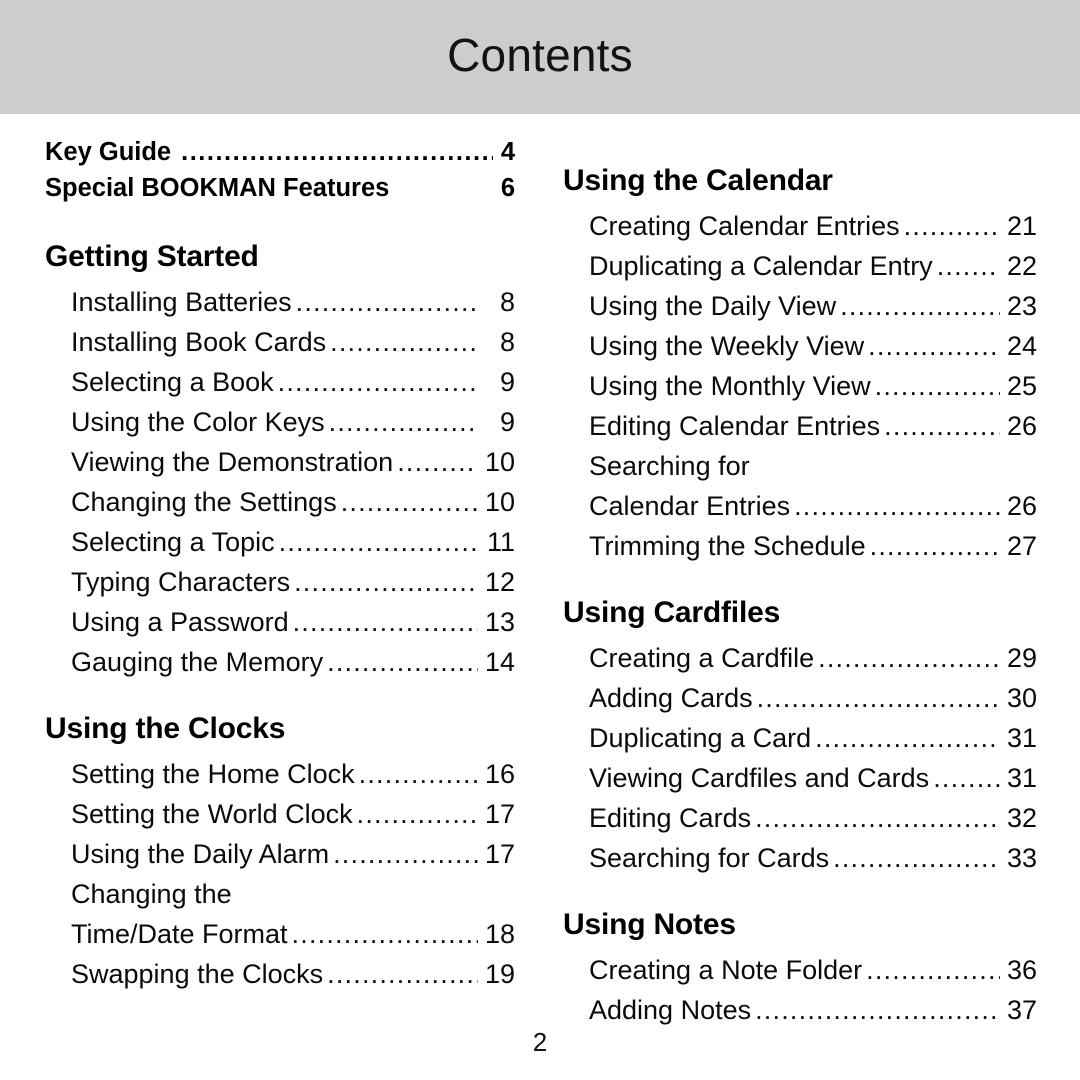 The width and height of the screenshot is (1080, 1080). I want to click on toc-entry-label: Using the Weekly View, so click(727, 346).